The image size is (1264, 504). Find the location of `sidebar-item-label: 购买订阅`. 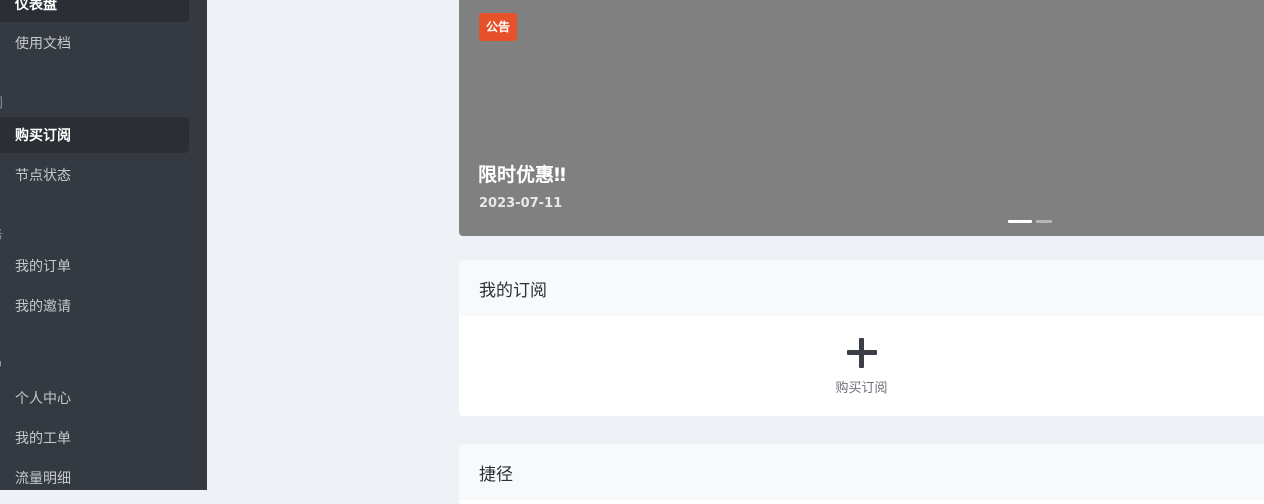

sidebar-item-label: 购买订阅 is located at coordinates (43, 136).